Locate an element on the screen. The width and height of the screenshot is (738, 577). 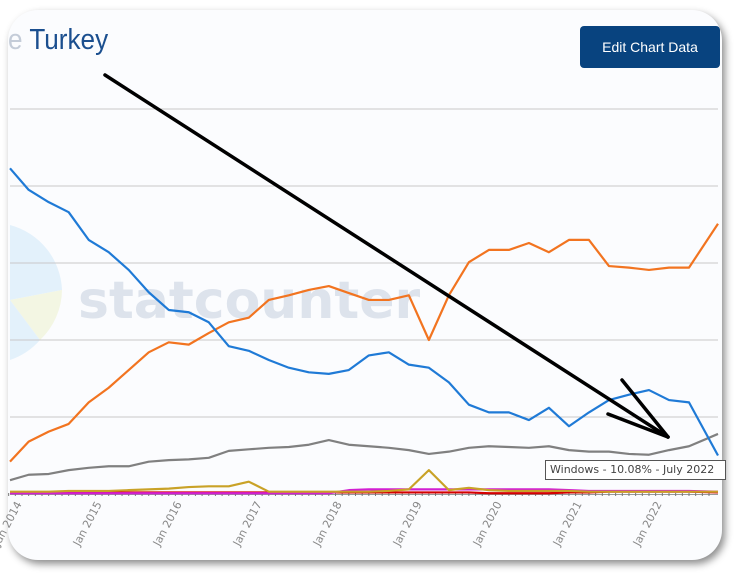
x-tick-label: Jan 2020 is located at coordinates (487, 524).